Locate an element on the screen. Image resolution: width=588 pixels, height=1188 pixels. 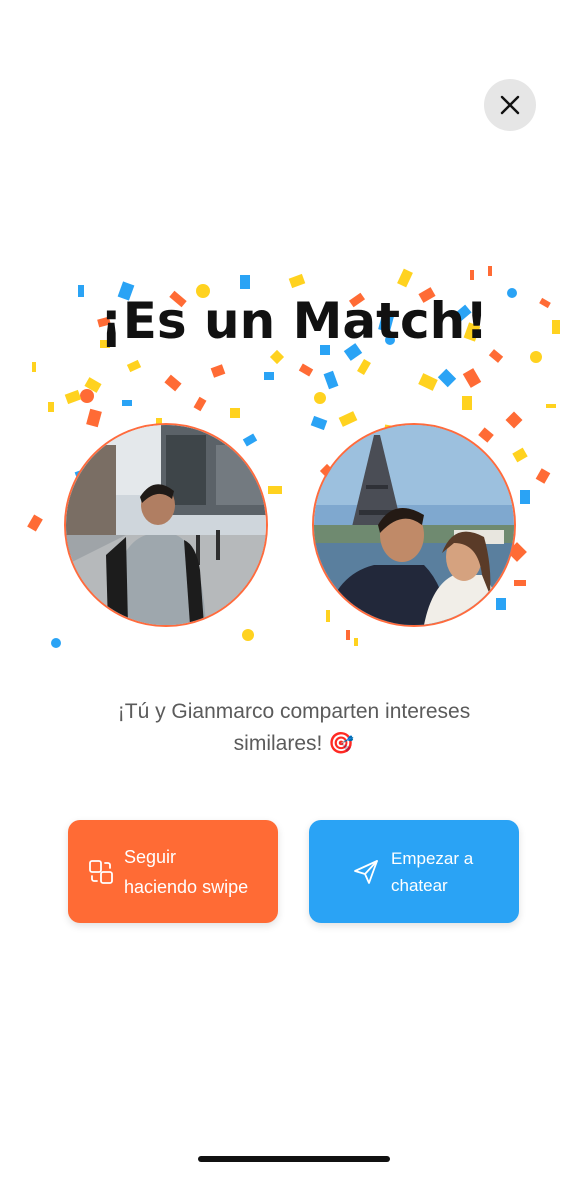
keep-swiping-label: Seguir haciendo swipe is located at coordinates (194, 872).